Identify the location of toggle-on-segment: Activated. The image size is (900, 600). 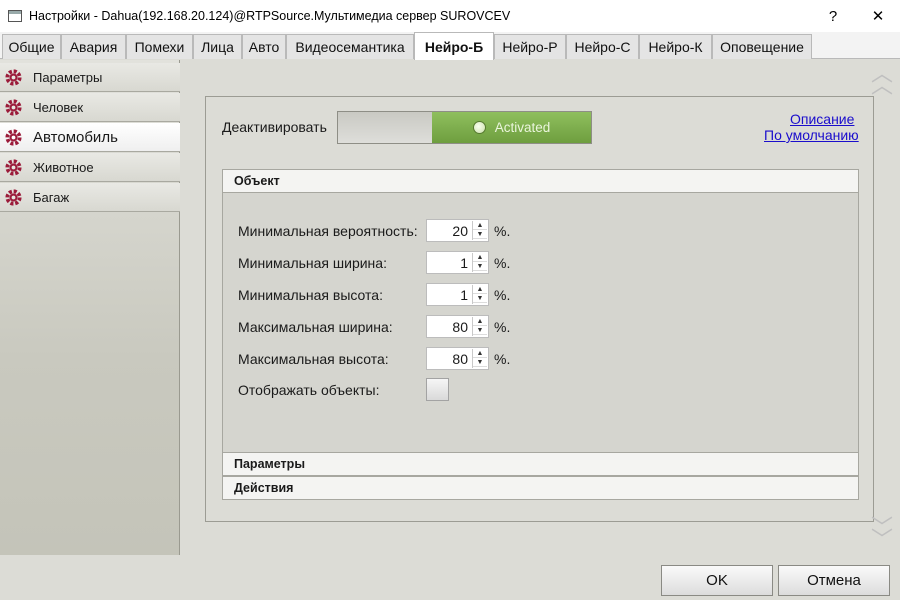
(511, 127).